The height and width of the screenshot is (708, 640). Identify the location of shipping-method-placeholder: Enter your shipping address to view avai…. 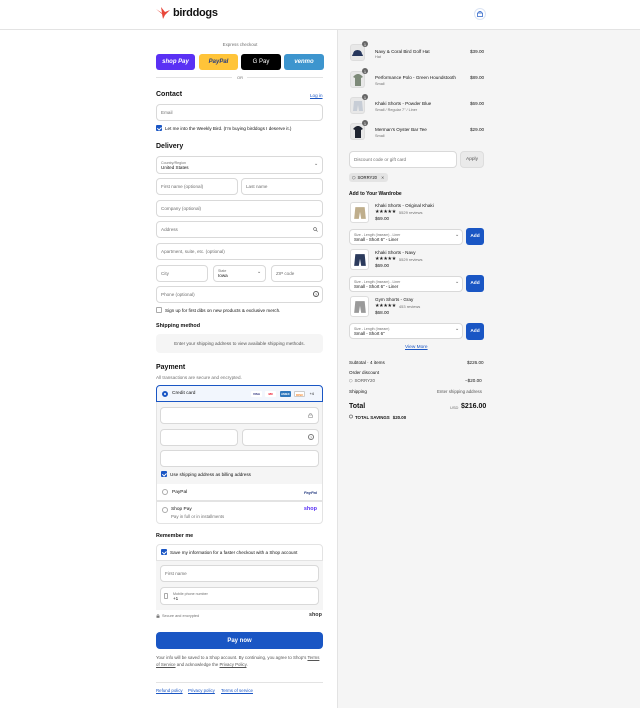
(239, 343).